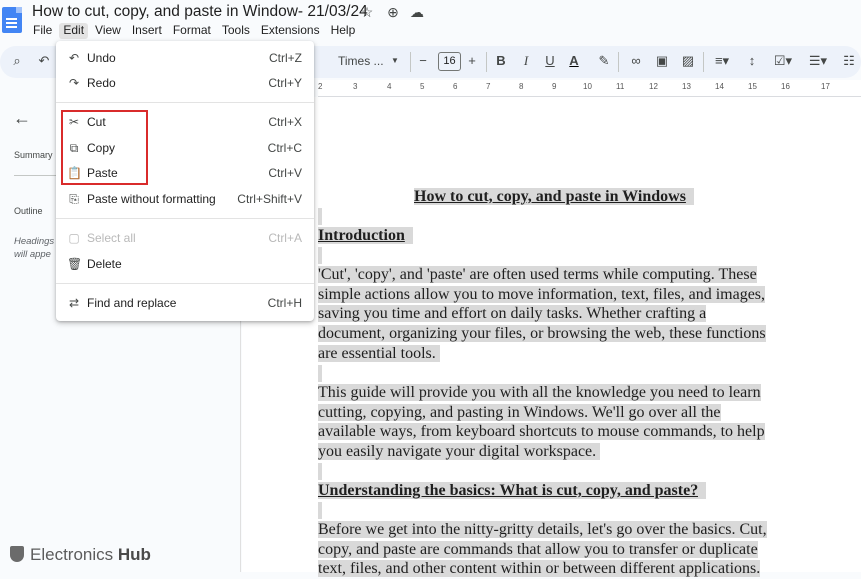 This screenshot has height=579, width=861. I want to click on menu-file: File, so click(42, 31).